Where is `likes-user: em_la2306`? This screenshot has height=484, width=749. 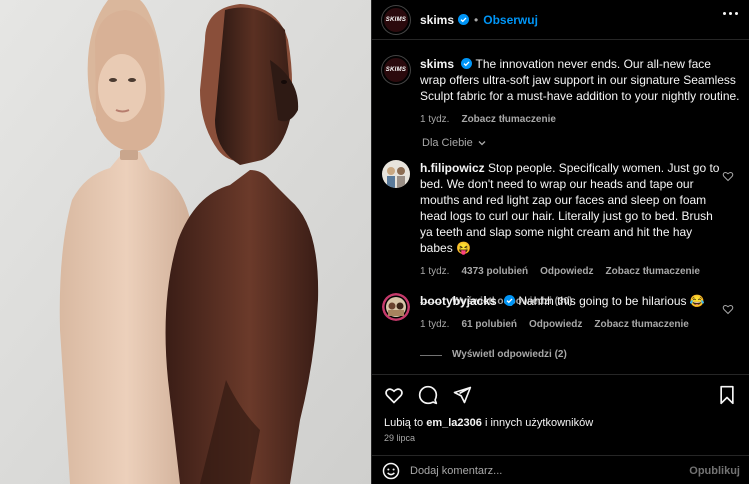
likes-user: em_la2306 is located at coordinates (454, 423).